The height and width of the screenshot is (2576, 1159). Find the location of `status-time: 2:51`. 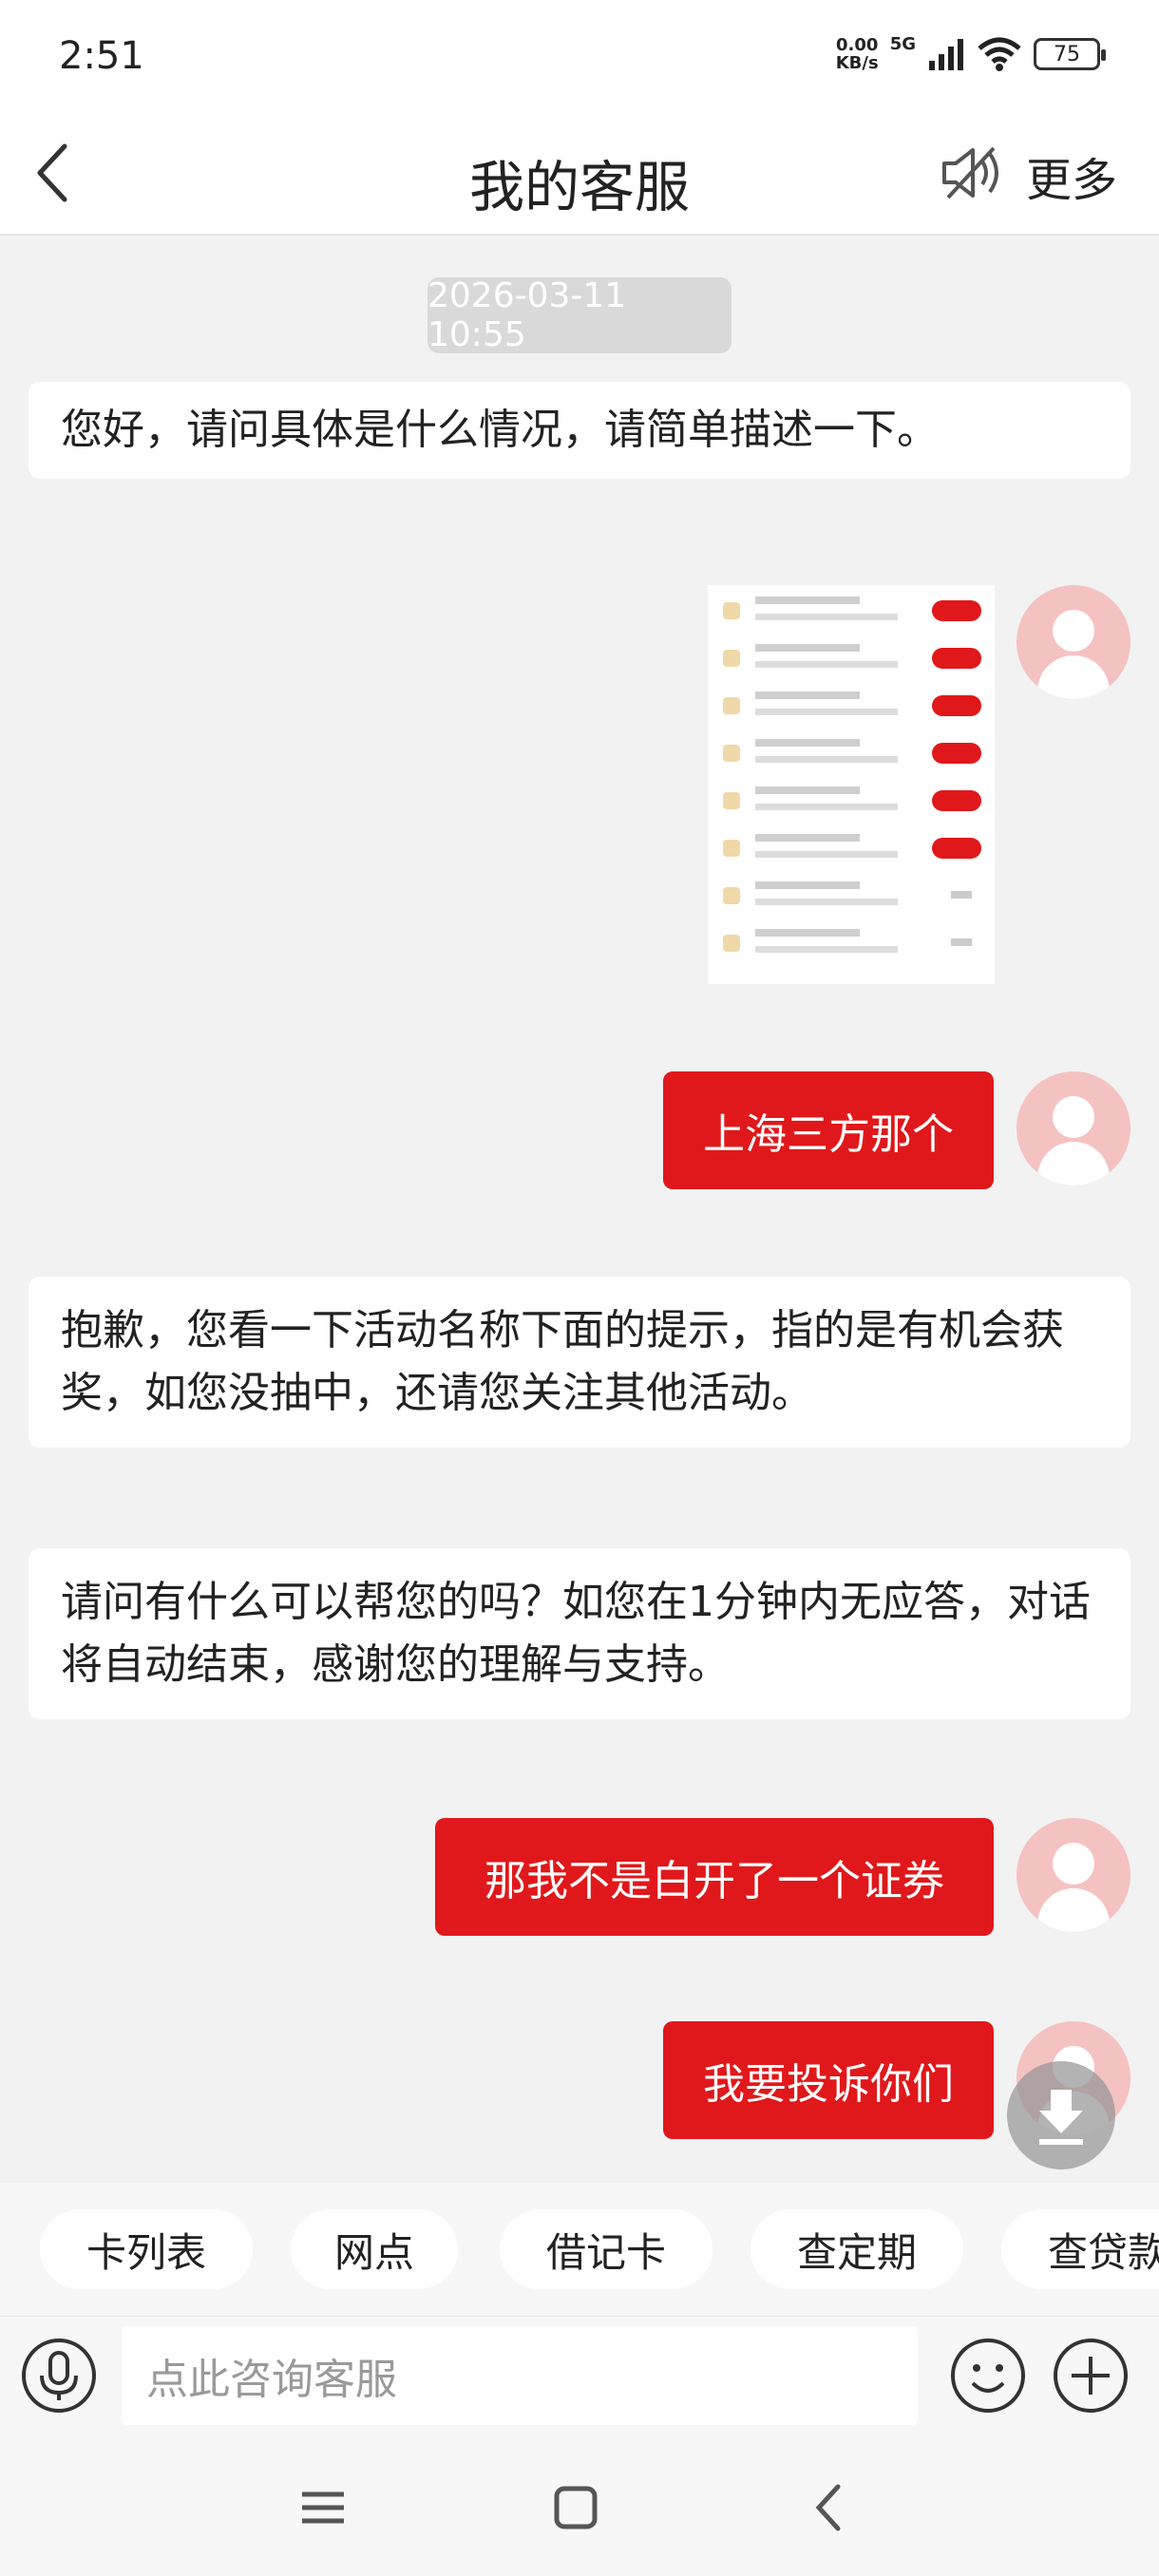

status-time: 2:51 is located at coordinates (101, 56).